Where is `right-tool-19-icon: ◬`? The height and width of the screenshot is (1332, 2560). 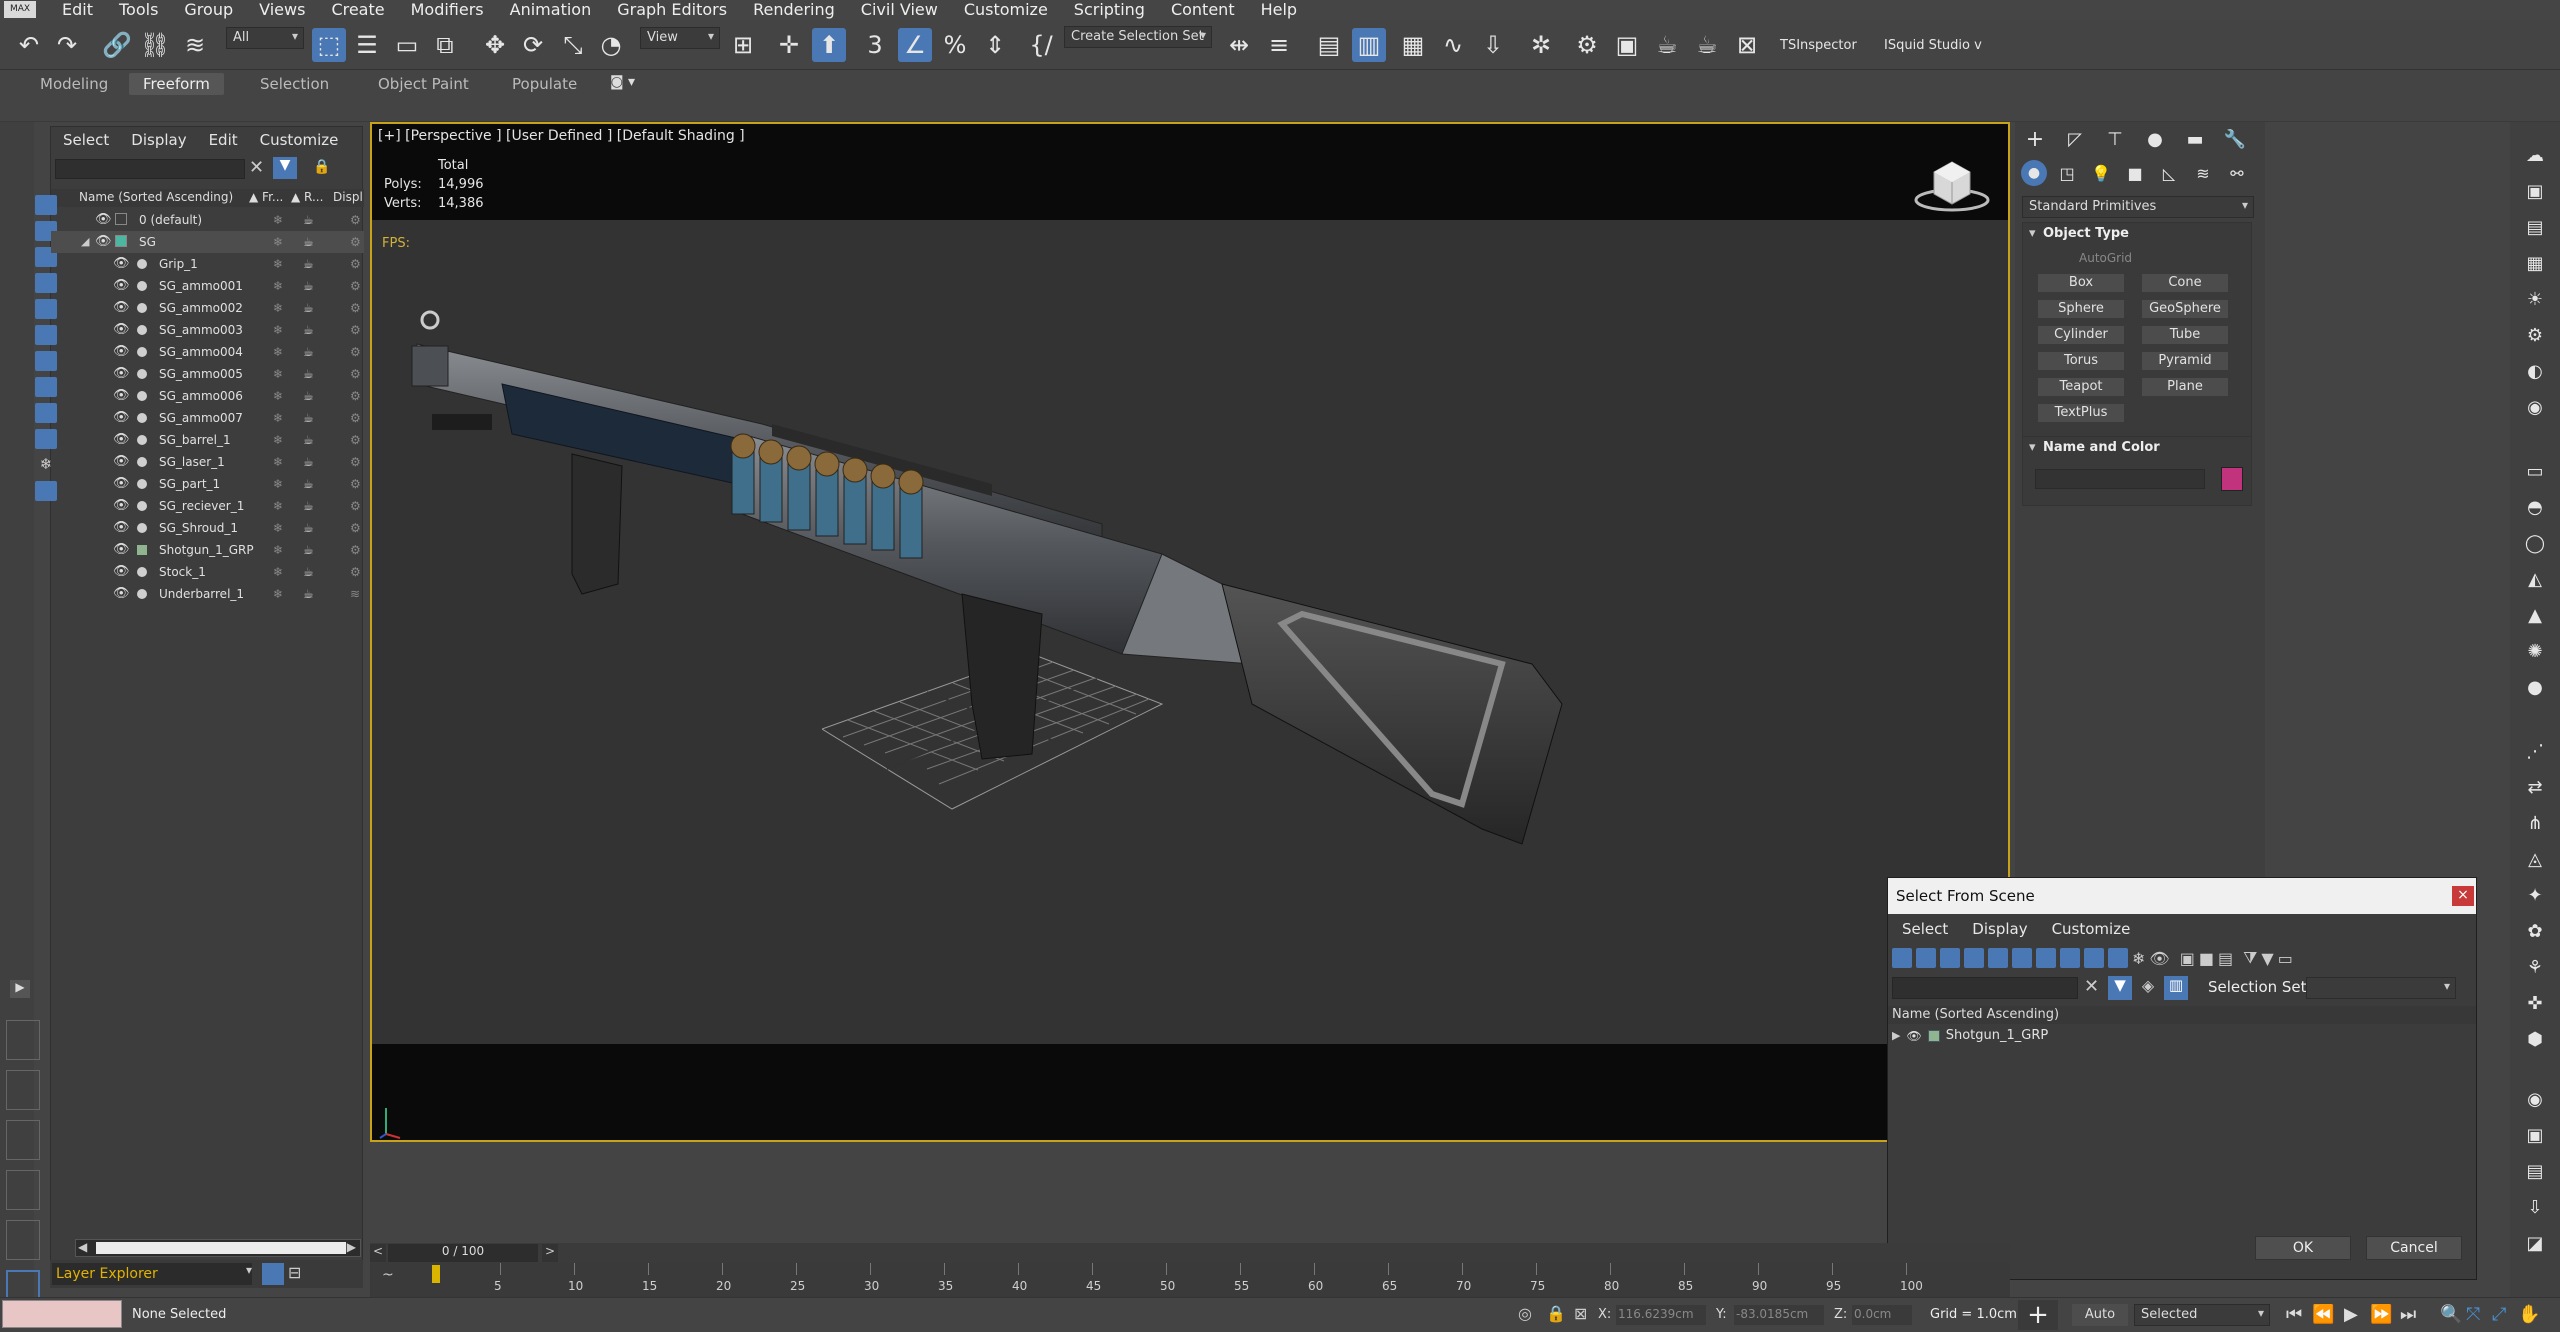
right-tool-19-icon: ◬ is located at coordinates (2535, 859).